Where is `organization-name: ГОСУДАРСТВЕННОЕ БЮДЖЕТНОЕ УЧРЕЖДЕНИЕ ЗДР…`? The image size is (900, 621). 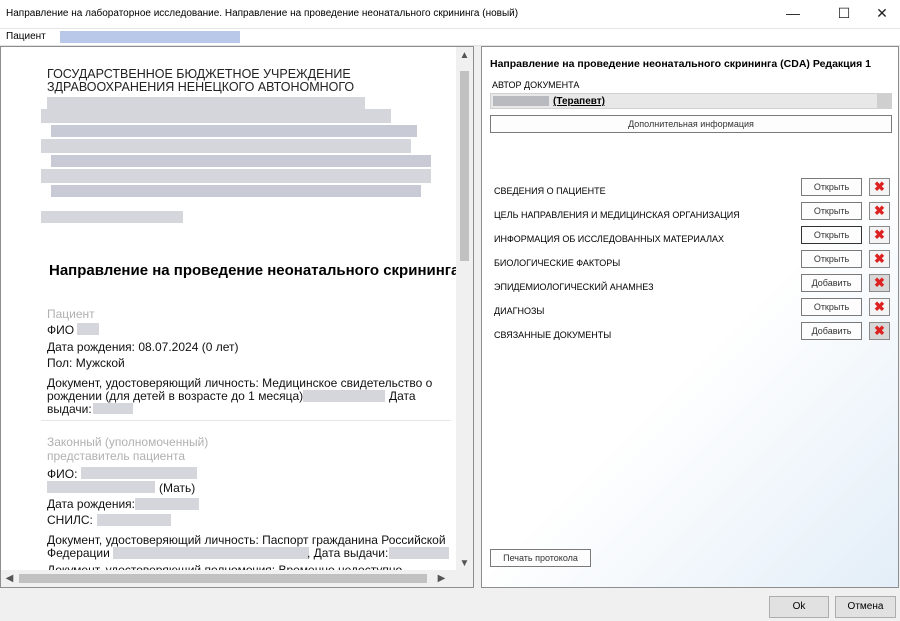
organization-name: ГОСУДАРСТВЕННОЕ БЮДЖЕТНОЕ УЧРЕЖДЕНИЕ ЗДР… is located at coordinates (200, 81).